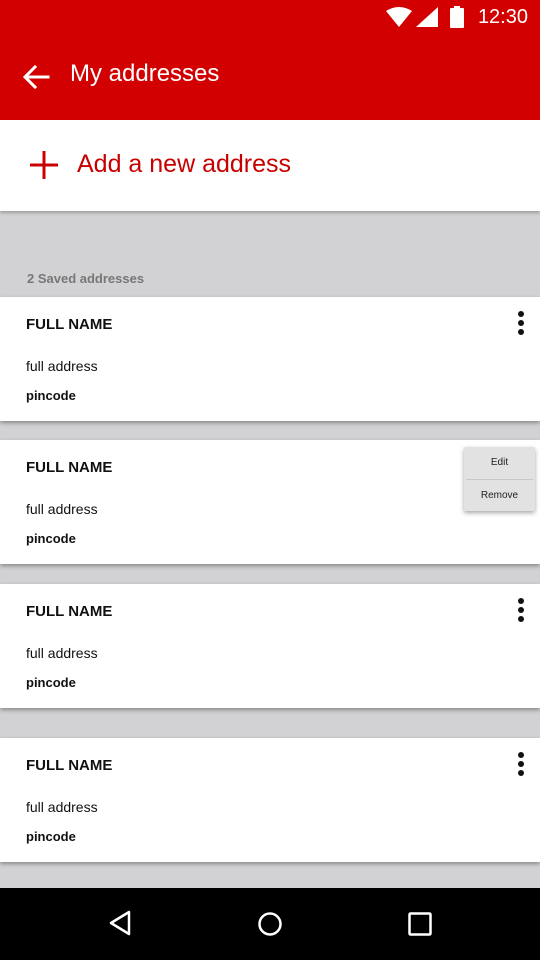 The image size is (540, 960). What do you see at coordinates (499, 463) in the screenshot?
I see `menu-item-edit: Edit` at bounding box center [499, 463].